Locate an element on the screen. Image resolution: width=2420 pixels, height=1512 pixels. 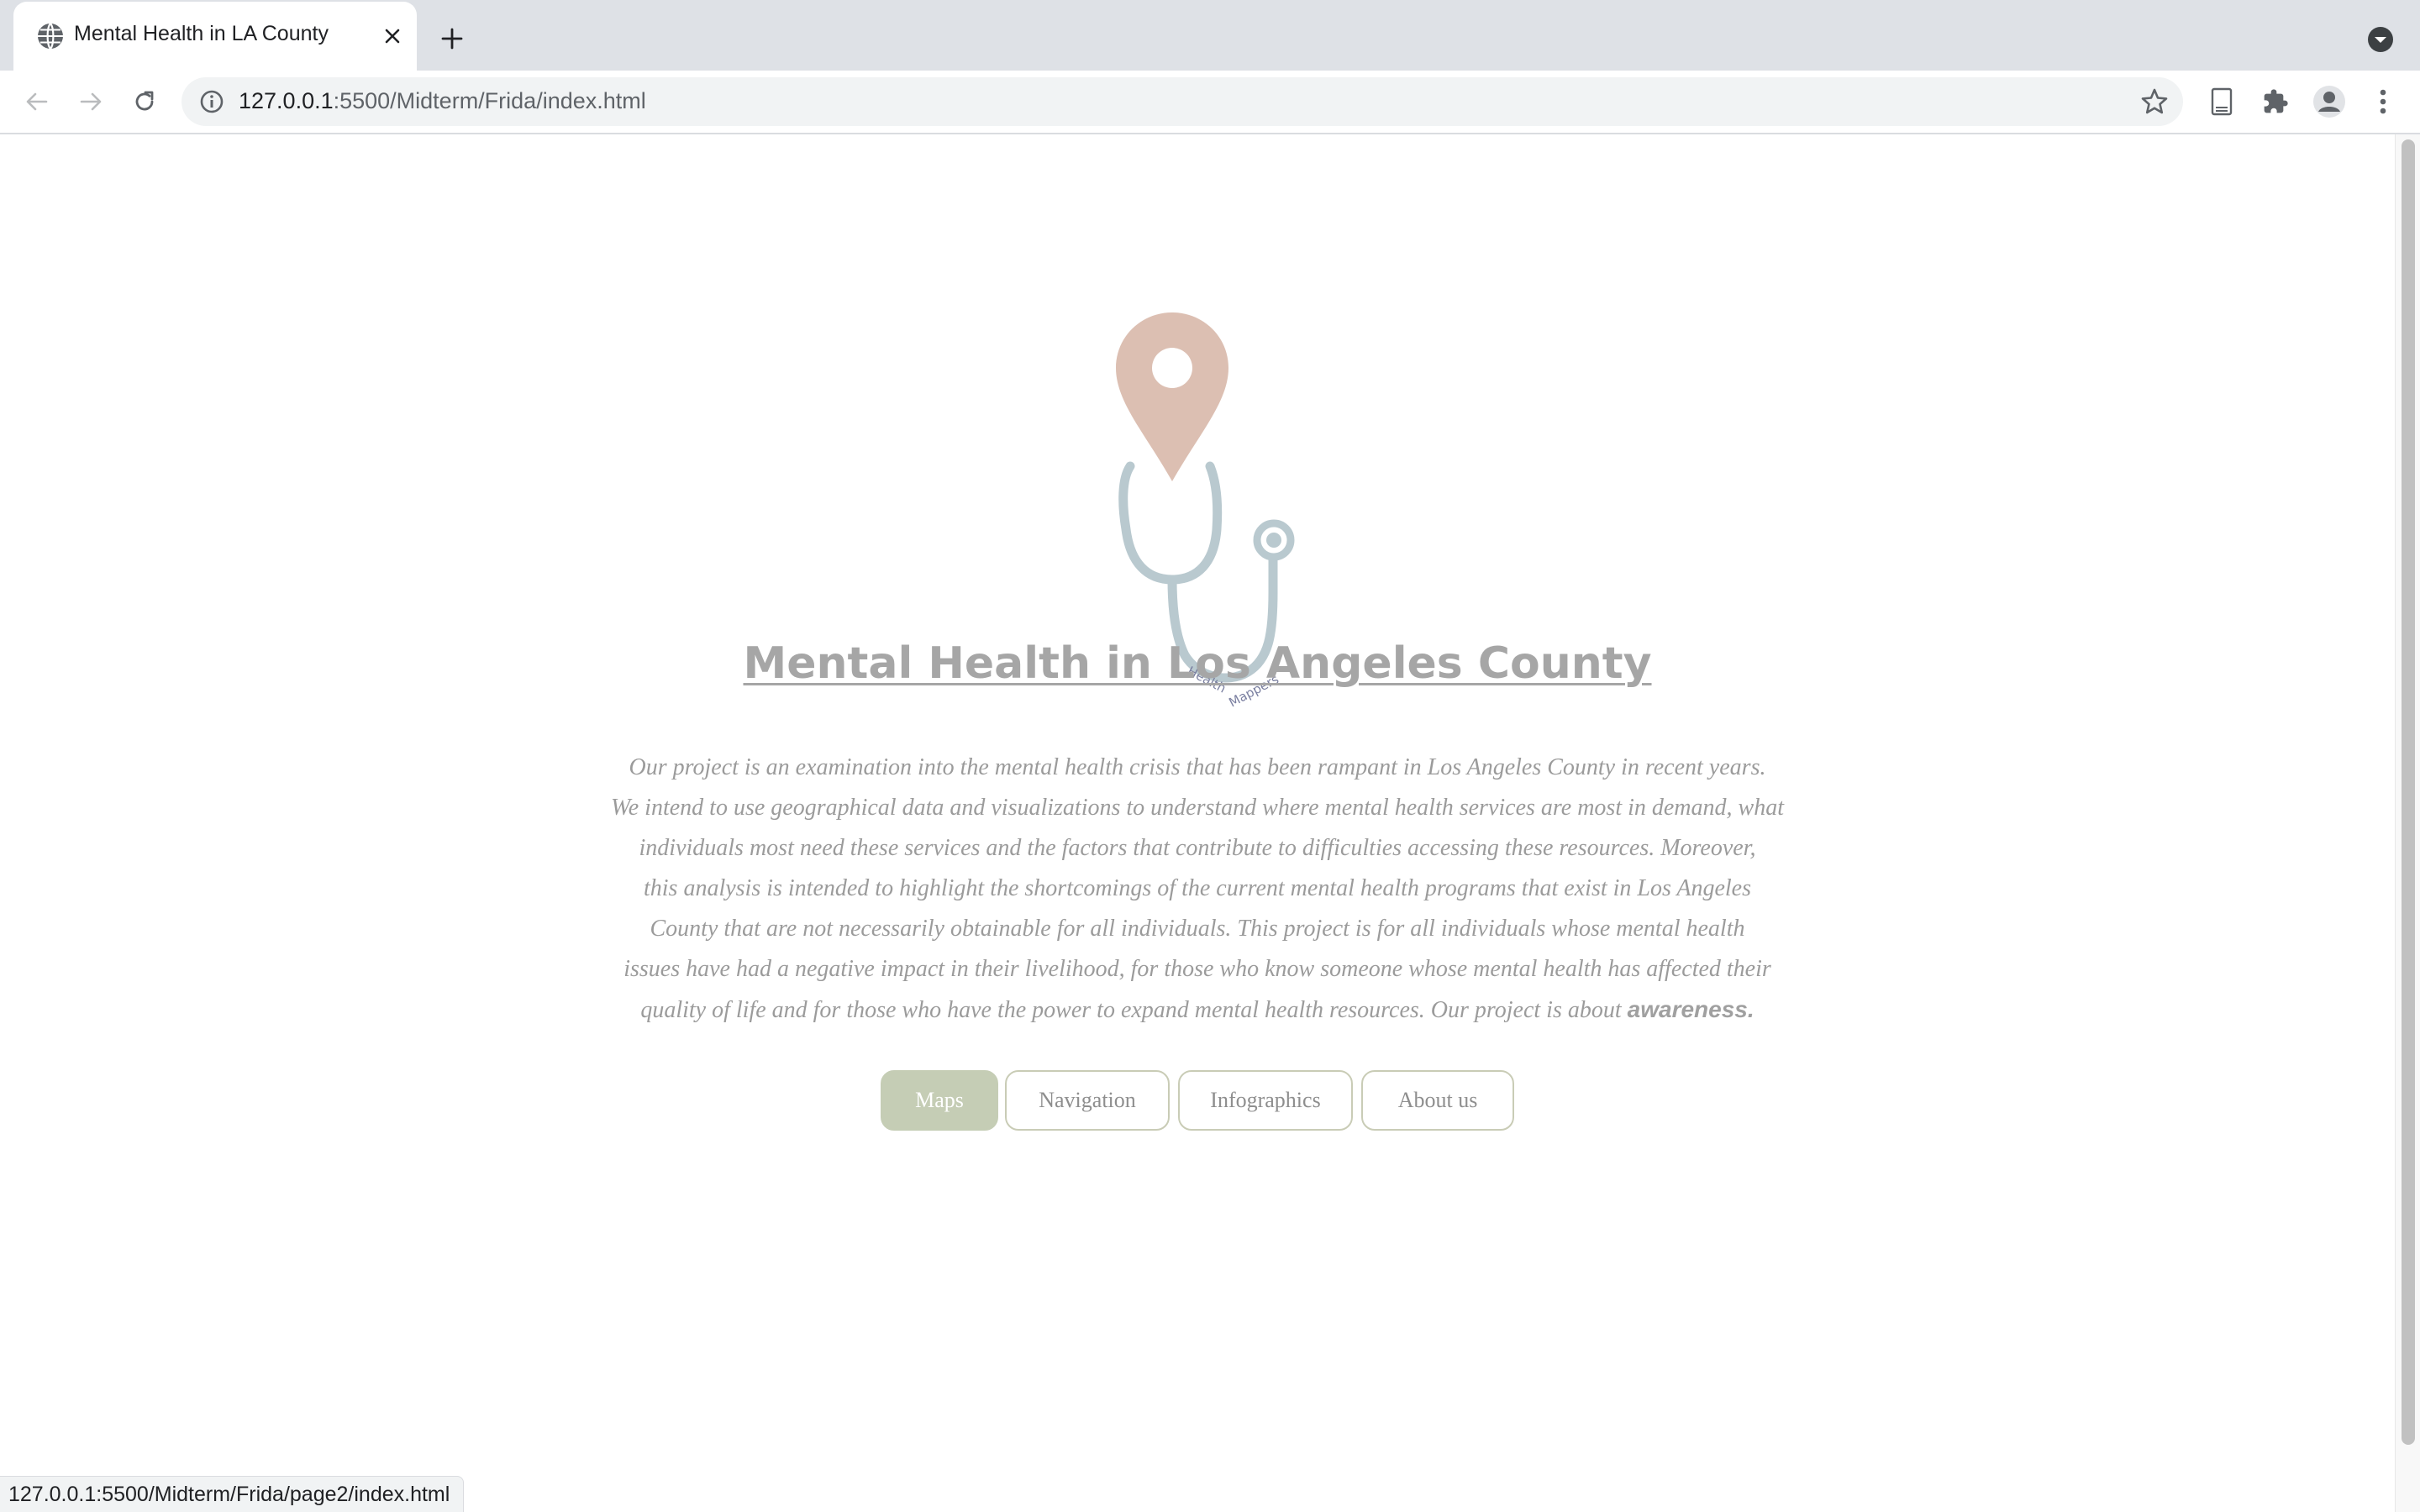
browser-toolbar: 127.0.0.1:5500/Midterm/Frida/index.html is located at coordinates (1210, 102).